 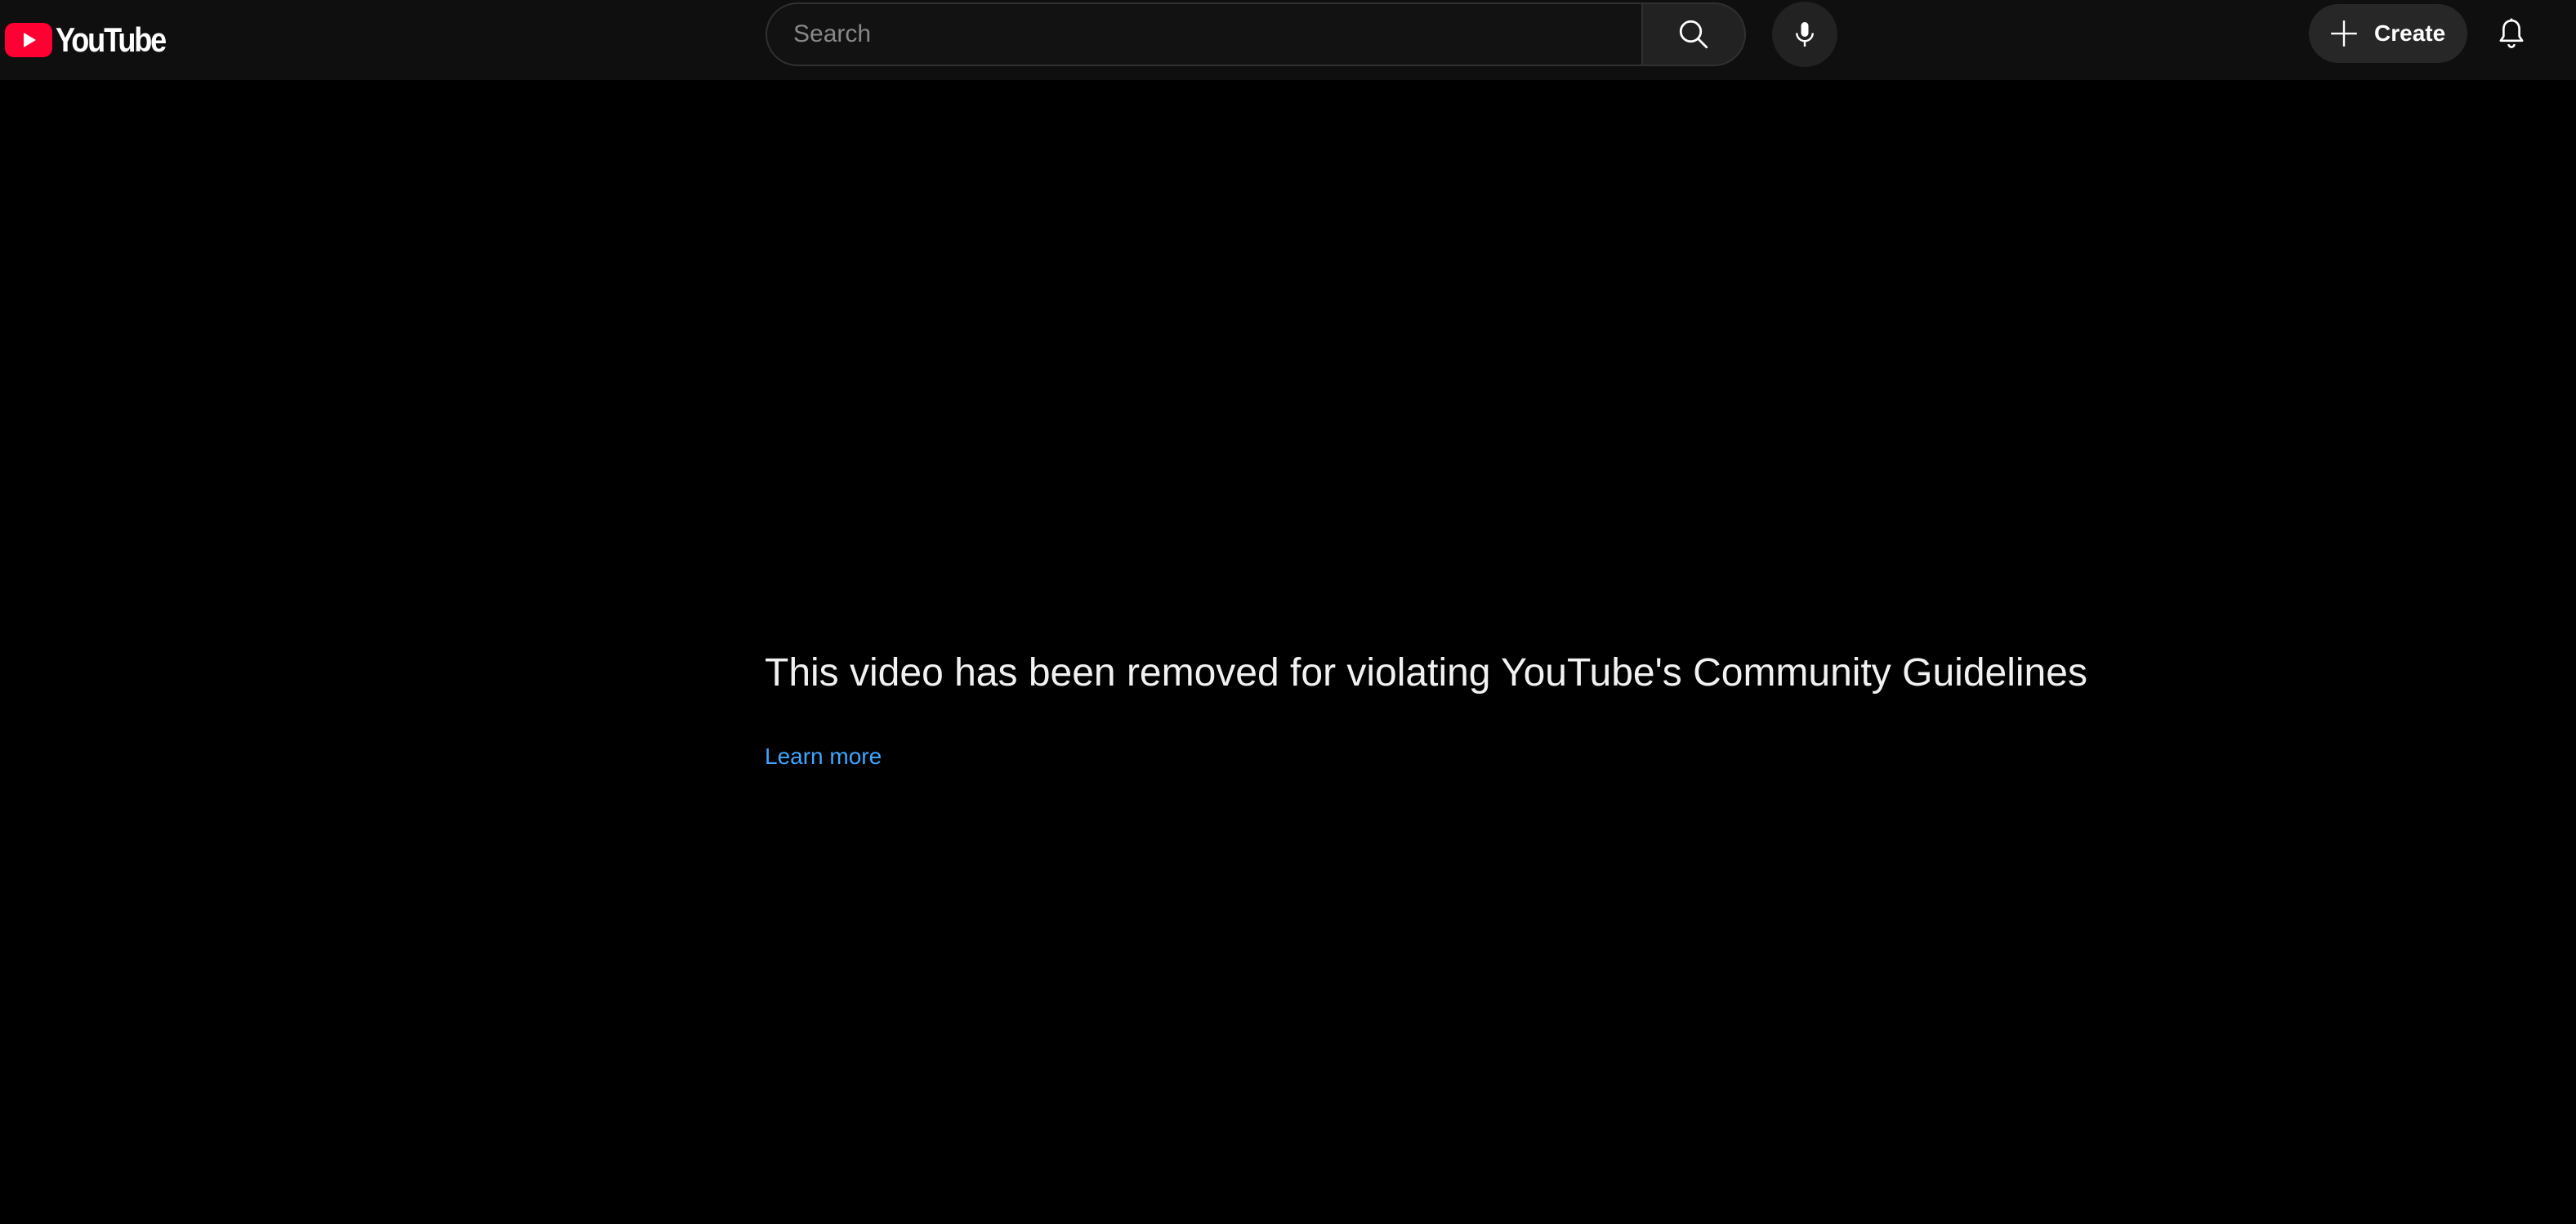 I want to click on microphone-icon, so click(x=1805, y=35).